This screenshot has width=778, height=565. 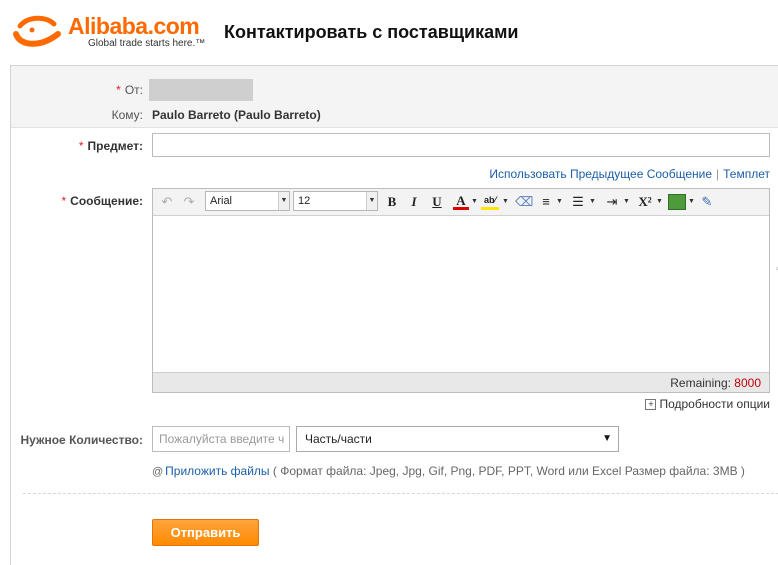 I want to click on bold-icon: B, so click(x=392, y=202).